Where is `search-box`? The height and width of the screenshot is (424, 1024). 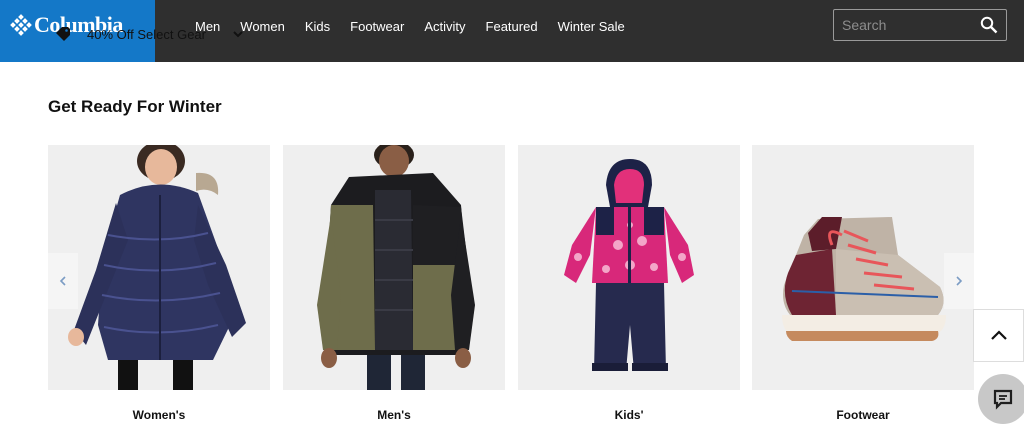 search-box is located at coordinates (920, 25).